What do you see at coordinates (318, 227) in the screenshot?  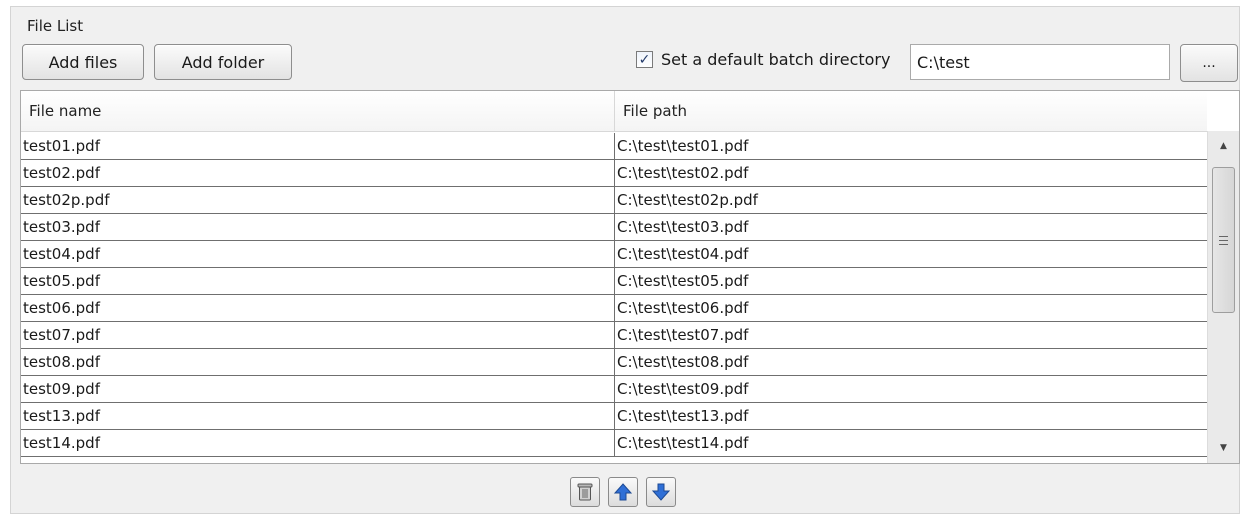 I see `file-name-cell: test03.pdf` at bounding box center [318, 227].